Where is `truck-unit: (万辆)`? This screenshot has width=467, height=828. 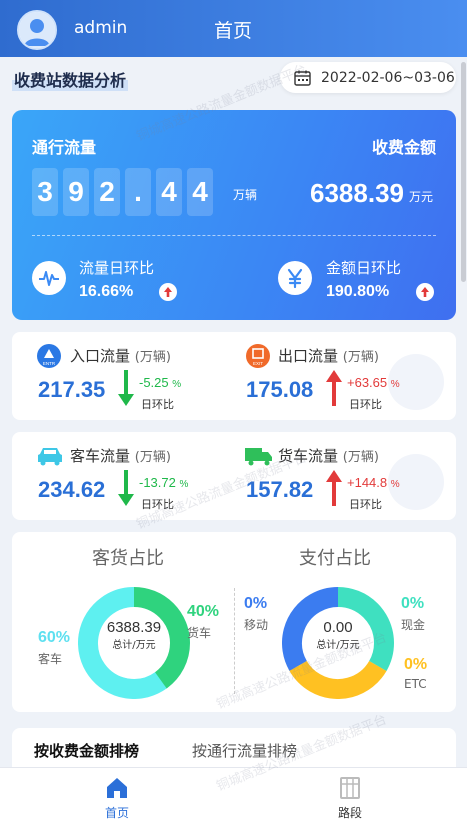
truck-unit: (万辆) is located at coordinates (360, 457).